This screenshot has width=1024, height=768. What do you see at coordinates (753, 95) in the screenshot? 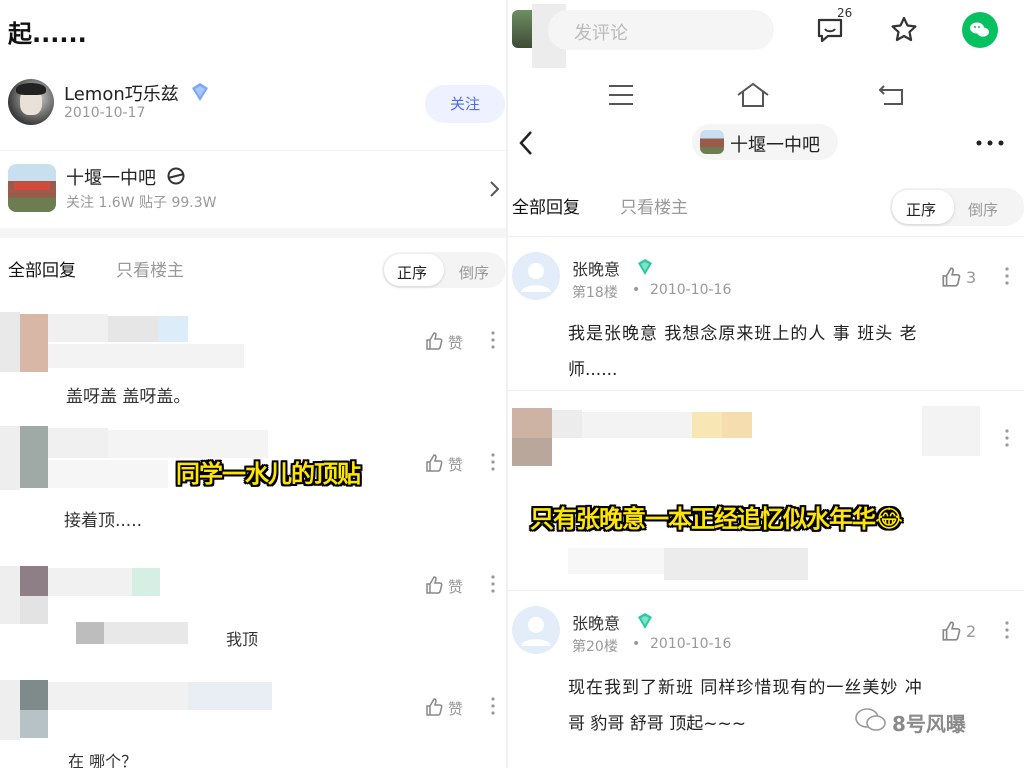
I see `home-icon` at bounding box center [753, 95].